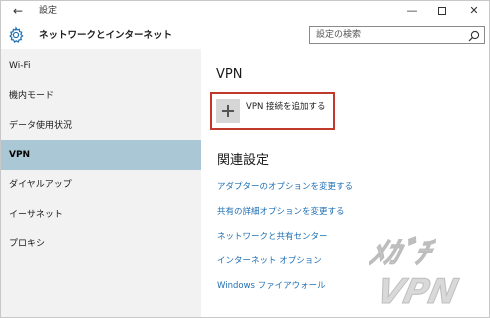 This screenshot has height=318, width=490. I want to click on link-windows-firewall: Windows ファイアウォール, so click(271, 286).